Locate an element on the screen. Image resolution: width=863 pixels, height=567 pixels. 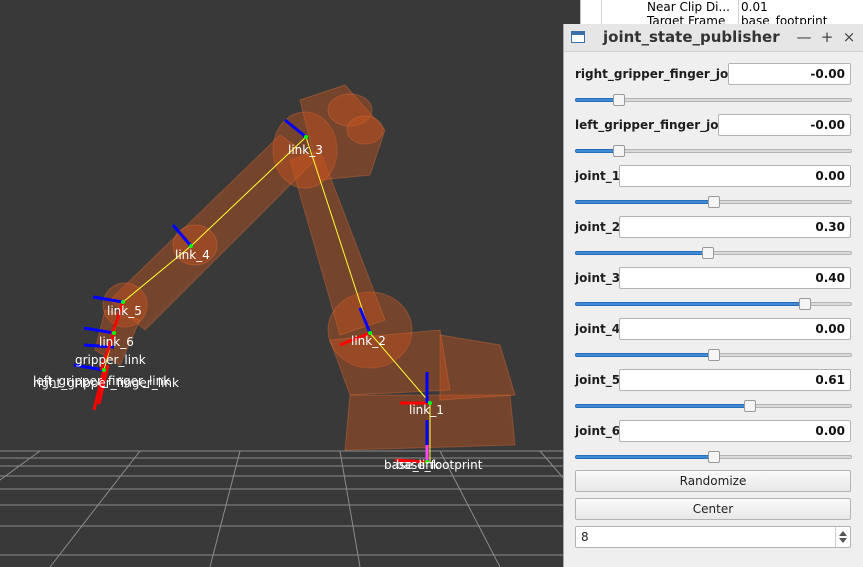
frame-label-left-gripper-finger-link: left_gripper_finger_link is located at coordinates (101, 381).